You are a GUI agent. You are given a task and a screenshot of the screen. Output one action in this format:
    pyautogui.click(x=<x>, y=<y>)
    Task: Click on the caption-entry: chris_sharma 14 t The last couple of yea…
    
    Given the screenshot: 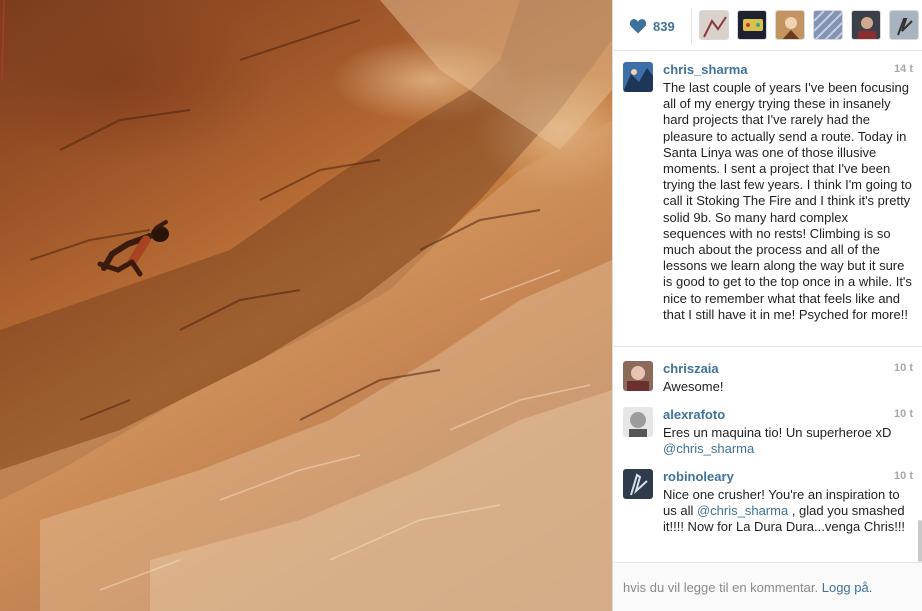 What is the action you would take?
    pyautogui.click(x=768, y=202)
    